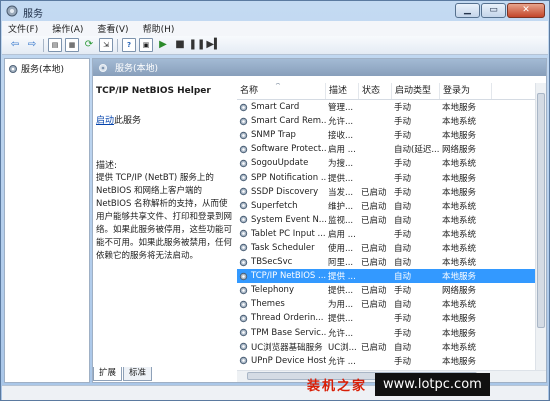  Describe the element at coordinates (278, 86) in the screenshot. I see `sort-ascending-icon: ^` at that location.